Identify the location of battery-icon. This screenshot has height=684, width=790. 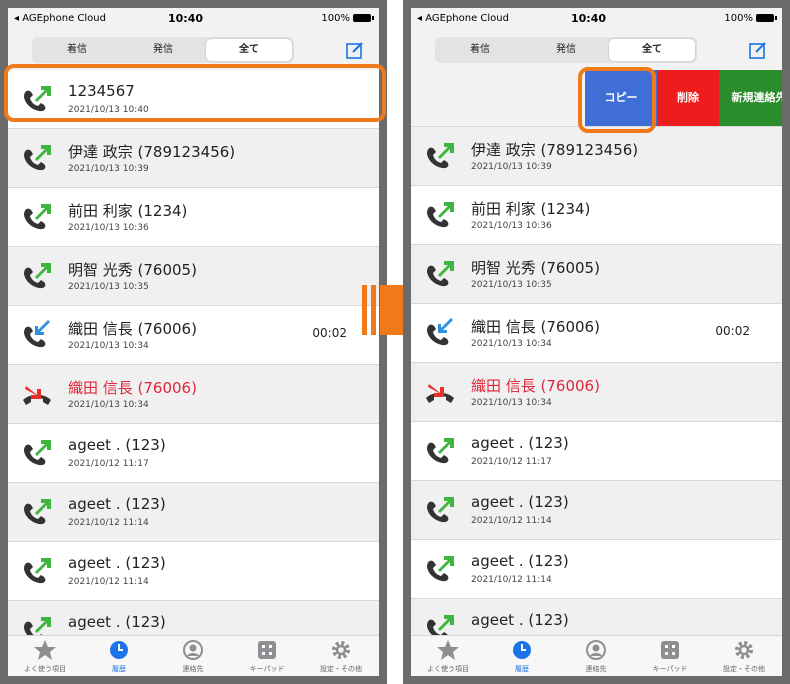
(363, 18).